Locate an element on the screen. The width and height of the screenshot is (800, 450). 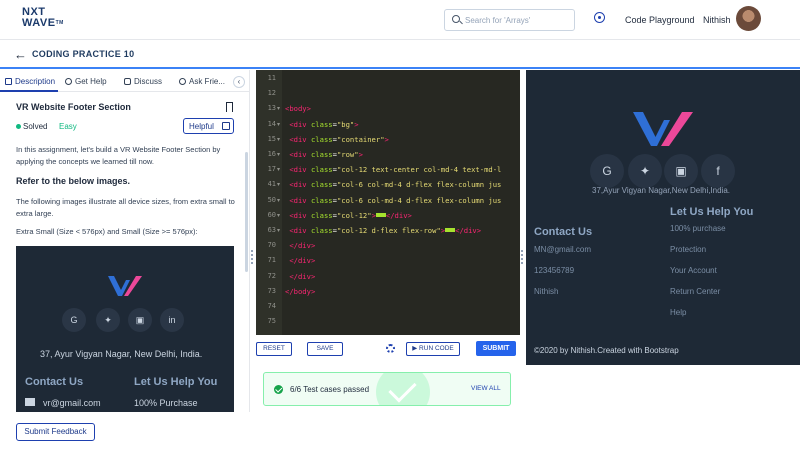
logo-tm: TM is located at coordinates (59, 23).